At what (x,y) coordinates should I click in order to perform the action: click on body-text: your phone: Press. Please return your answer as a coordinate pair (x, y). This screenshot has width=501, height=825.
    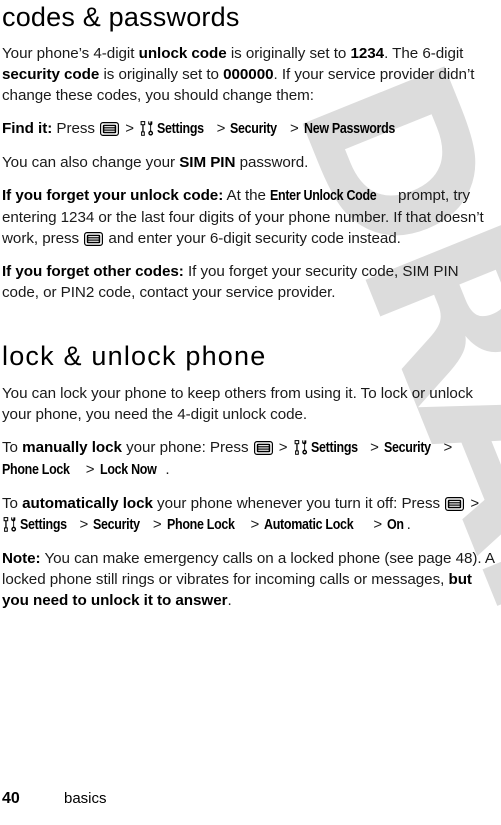
    Looking at the image, I should click on (187, 447).